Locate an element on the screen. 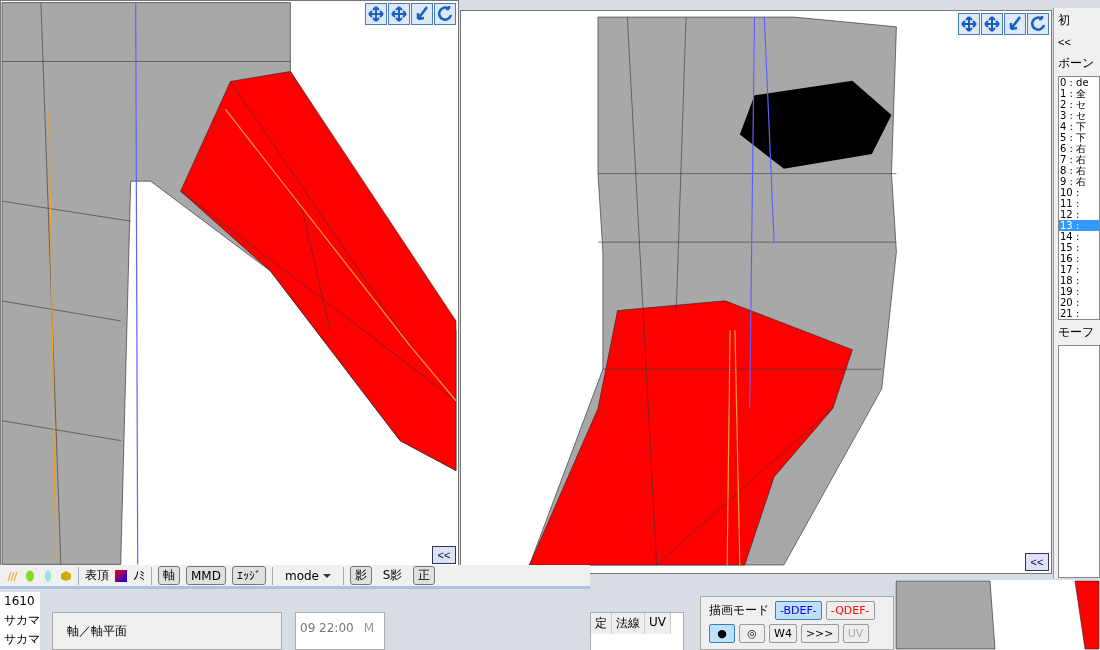  bone-item: 1 : 全 is located at coordinates (1079, 93).